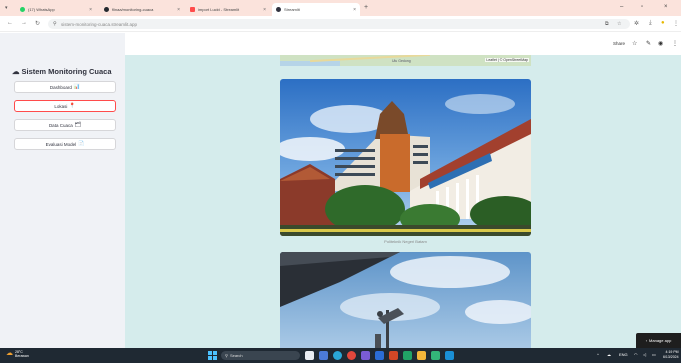 This screenshot has height=363, width=681. Describe the element at coordinates (379, 355) in the screenshot. I see `word-icon` at that location.